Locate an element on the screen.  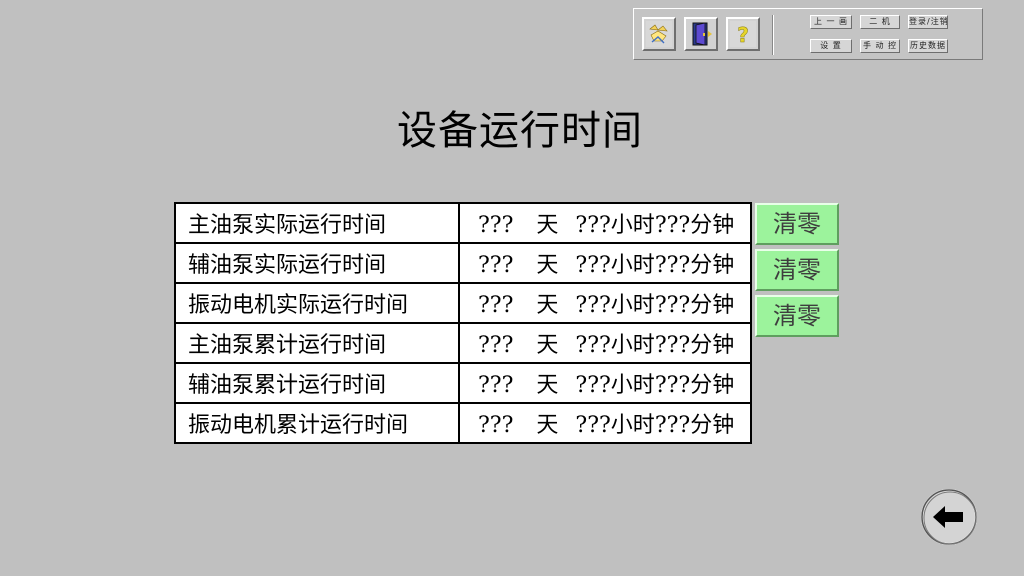
reset-aux-pump-button: 清零 is located at coordinates (797, 270).